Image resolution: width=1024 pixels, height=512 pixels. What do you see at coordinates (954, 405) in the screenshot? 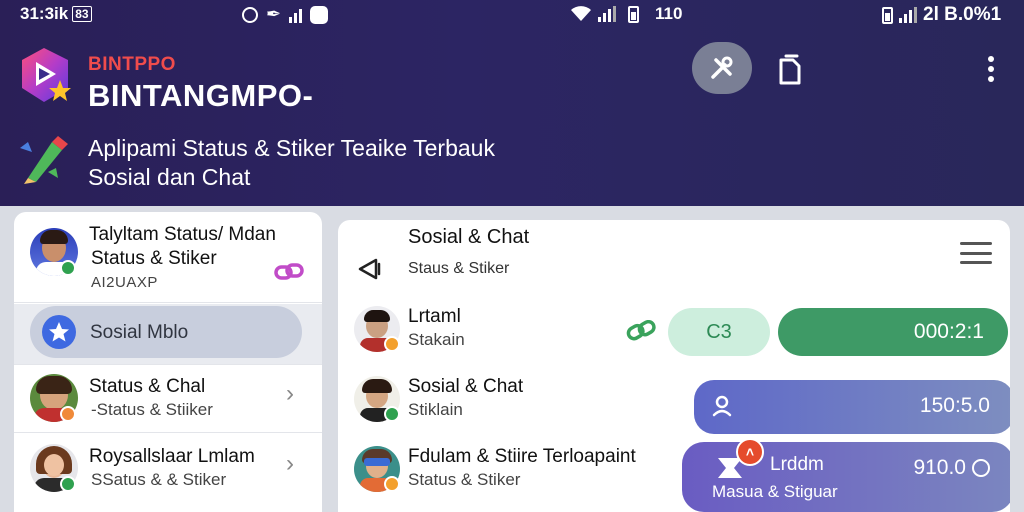
I see `stats-value: 150:5.0` at bounding box center [954, 405].